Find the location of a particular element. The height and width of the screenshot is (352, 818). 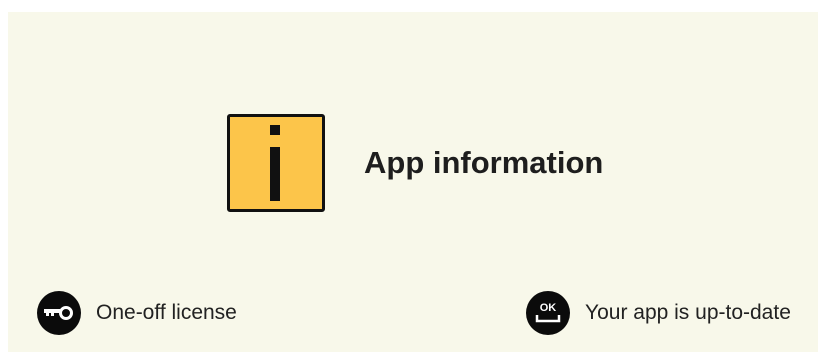

info-icon is located at coordinates (276, 163).